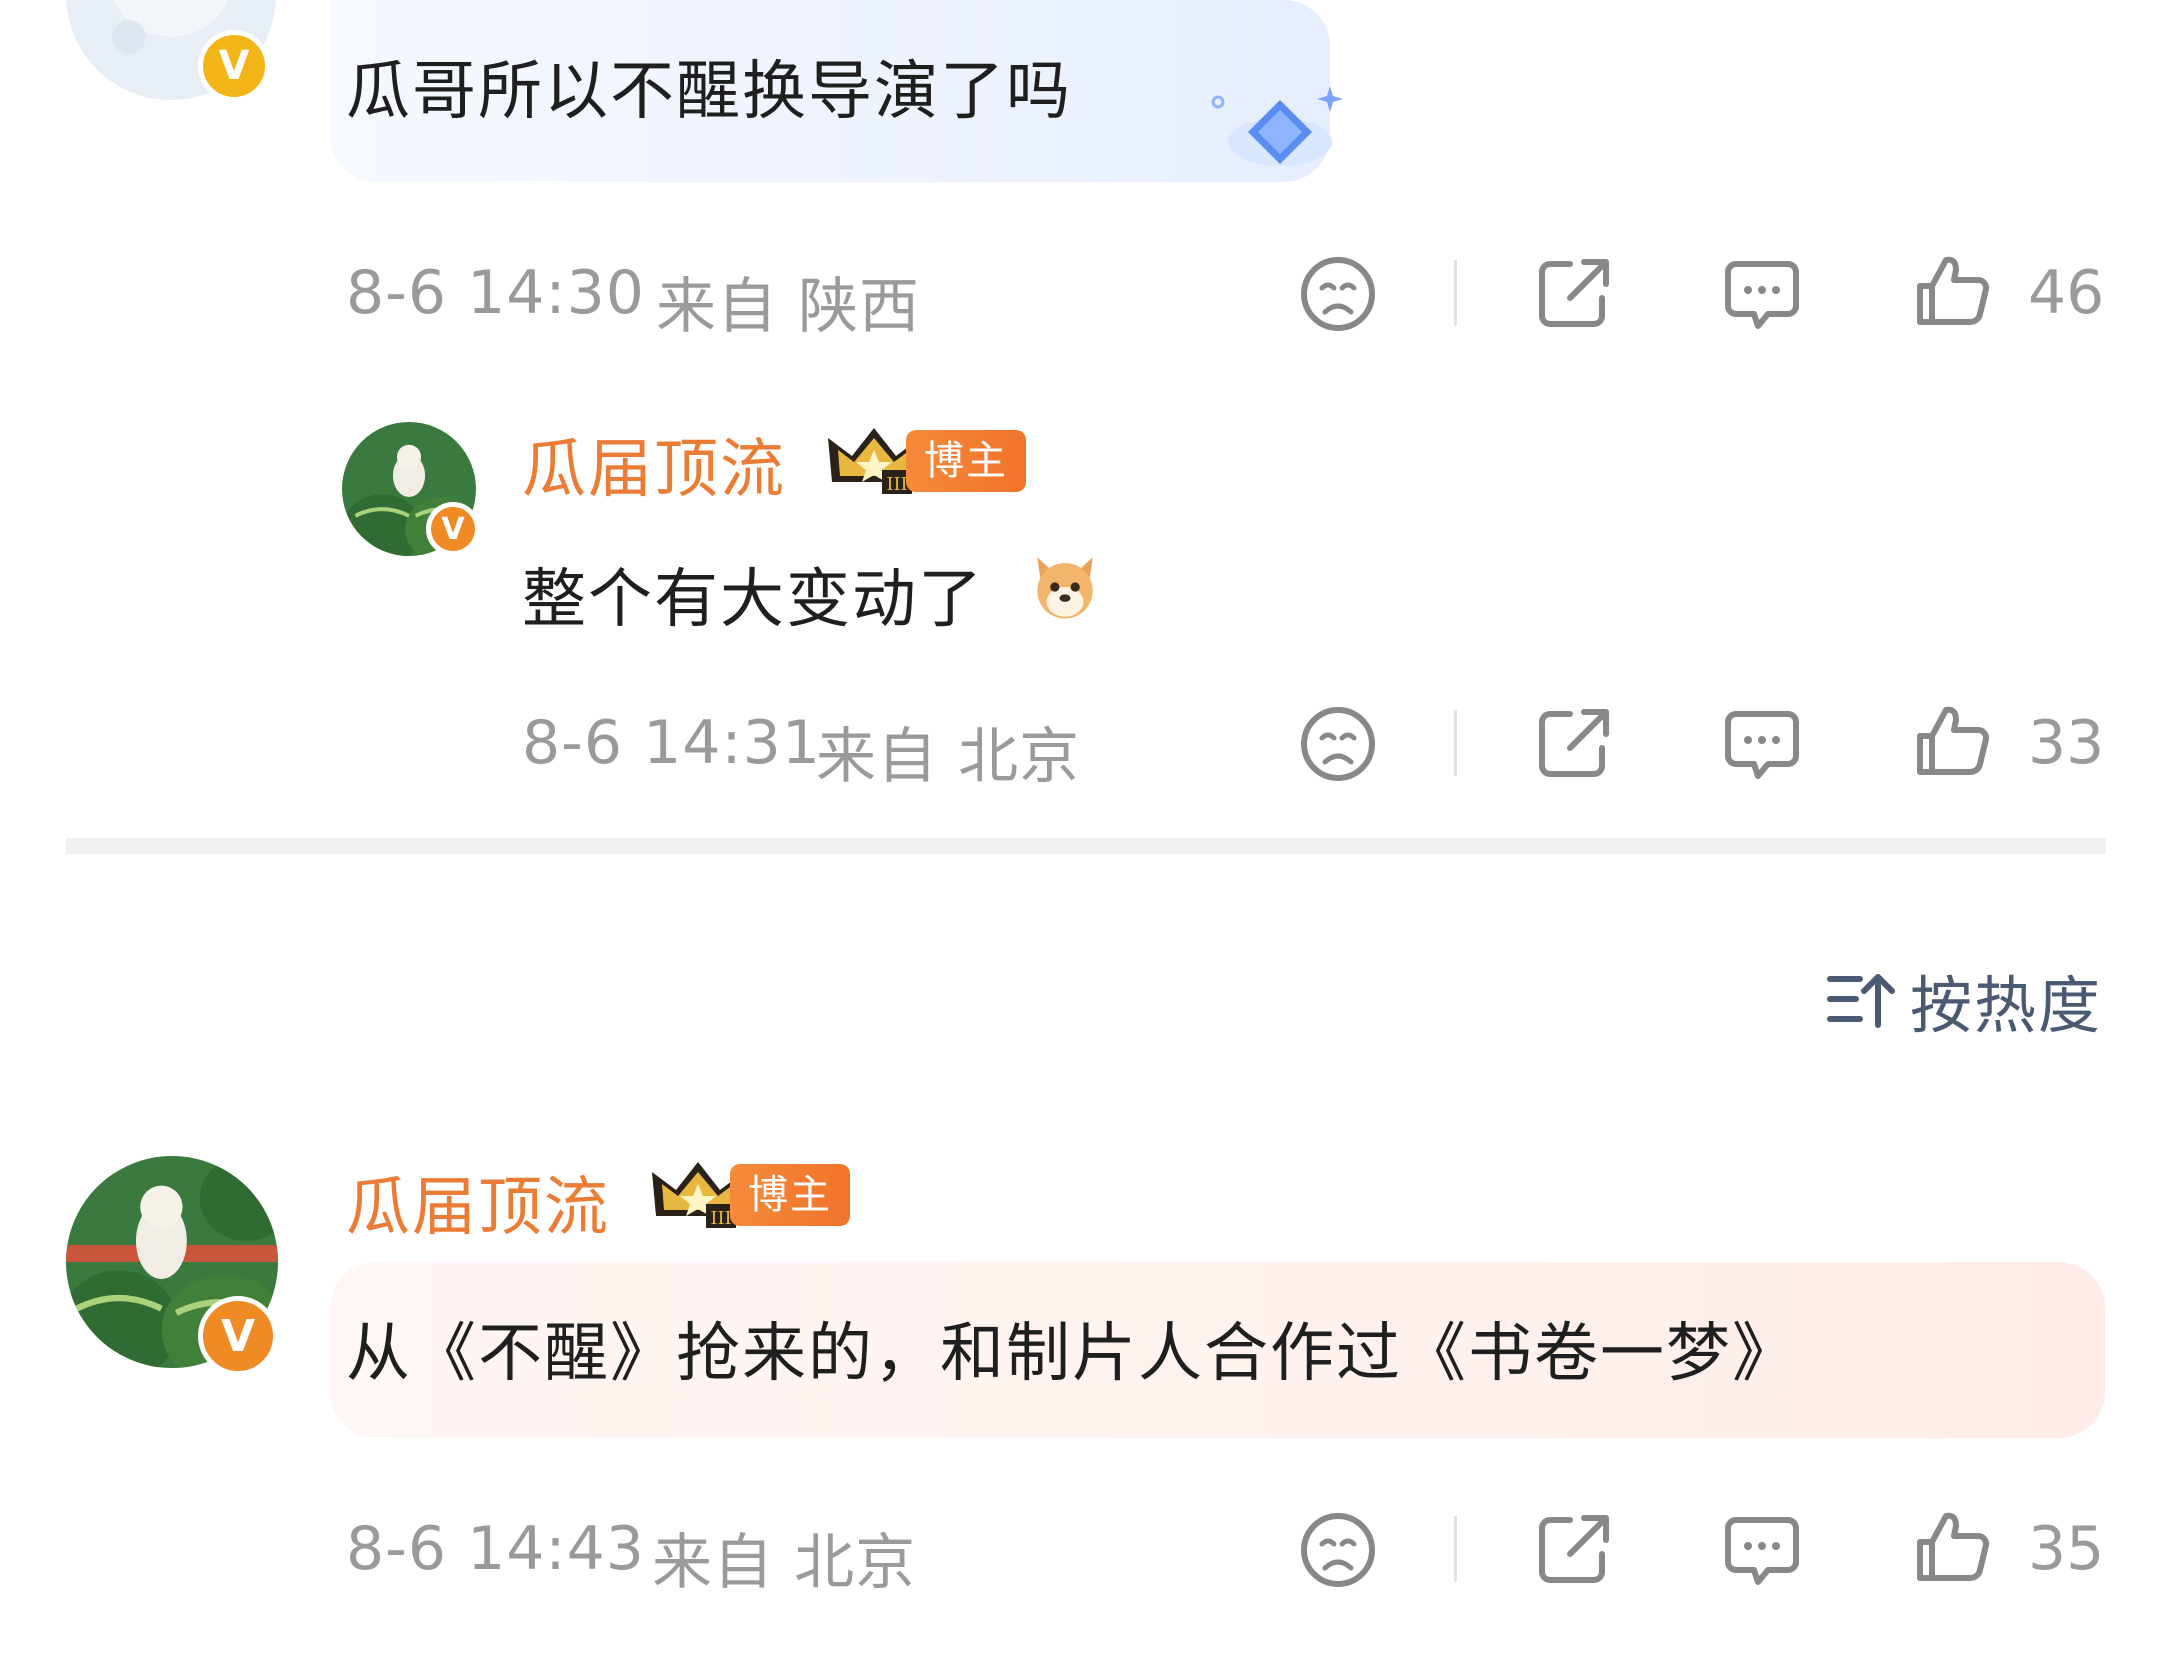 The width and height of the screenshot is (2160, 1656). Describe the element at coordinates (753, 600) in the screenshot. I see `reply-text: 整个有大变动了` at that location.